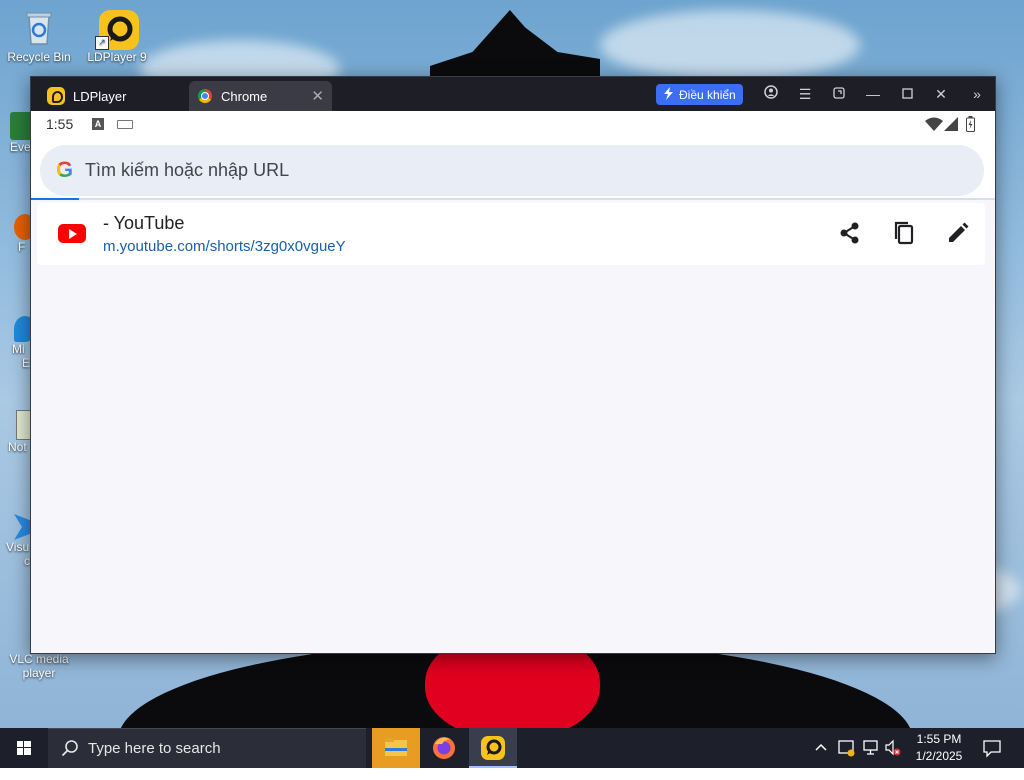 This screenshot has height=780, width=1024. I want to click on desktop-icon-label: Not, so click(17, 447).